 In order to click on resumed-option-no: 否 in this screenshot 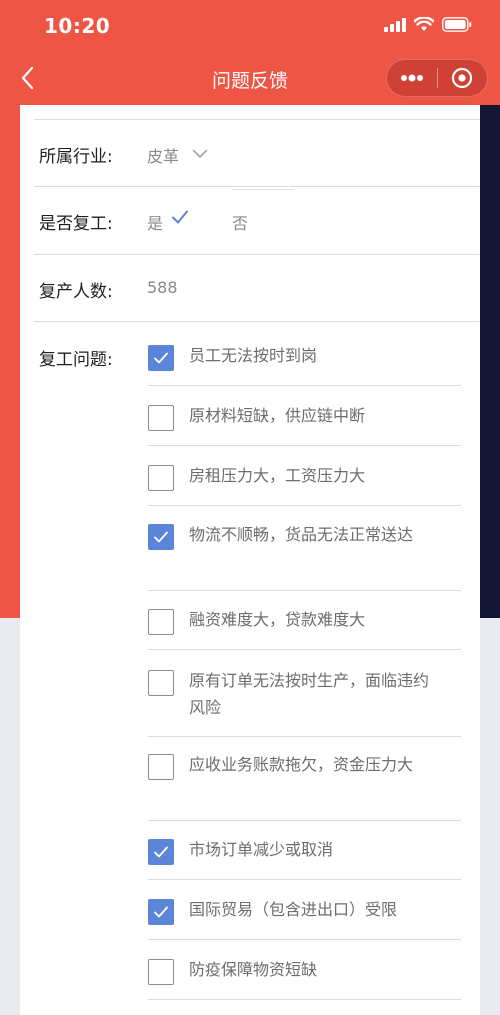, I will do `click(240, 222)`.